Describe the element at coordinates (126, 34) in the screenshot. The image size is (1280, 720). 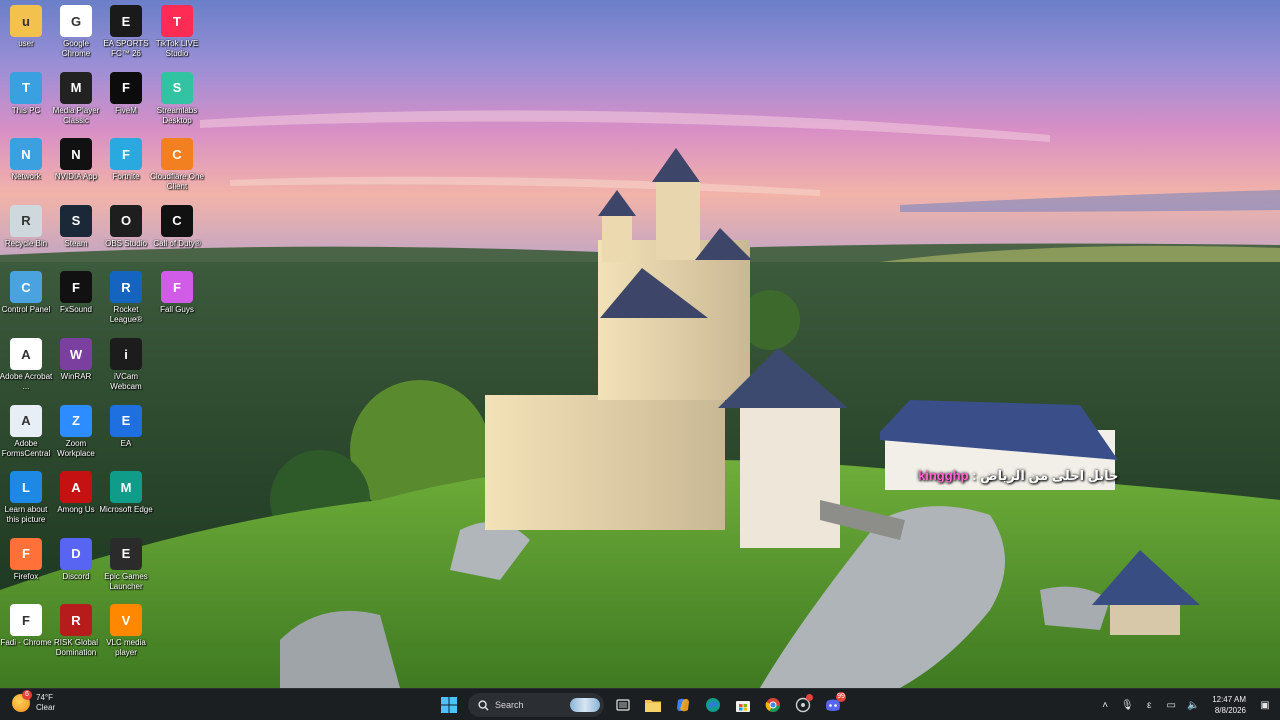
I see `desktop-shortcut: E EA SPORTS FC™ 26` at that location.